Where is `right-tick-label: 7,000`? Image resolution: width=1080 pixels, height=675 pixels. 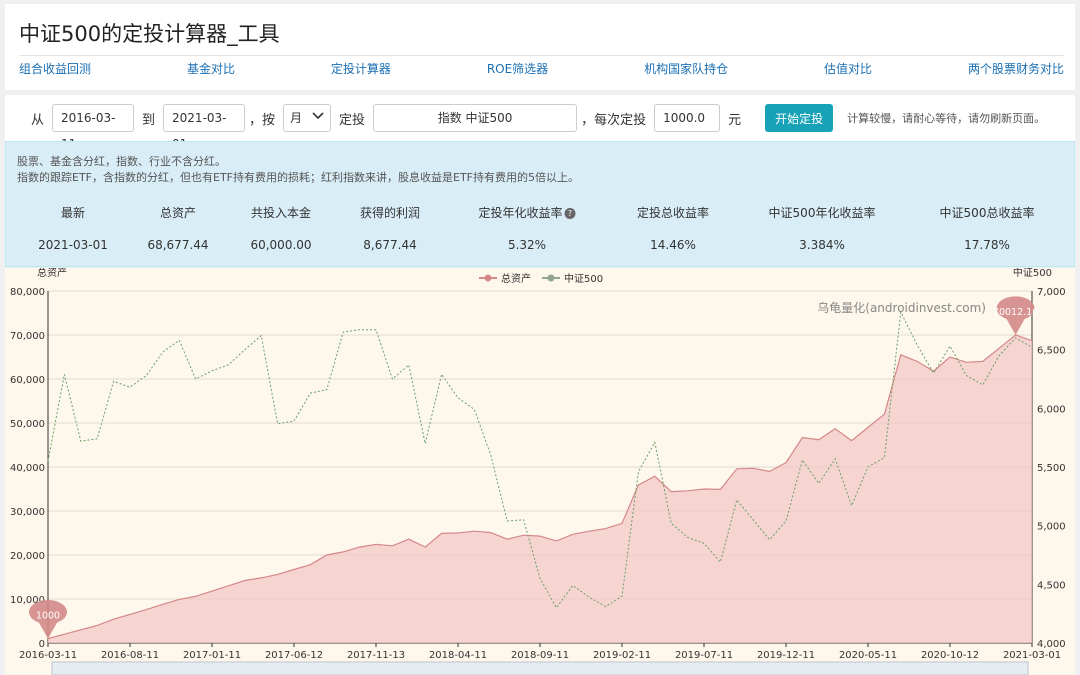 right-tick-label: 7,000 is located at coordinates (1051, 292).